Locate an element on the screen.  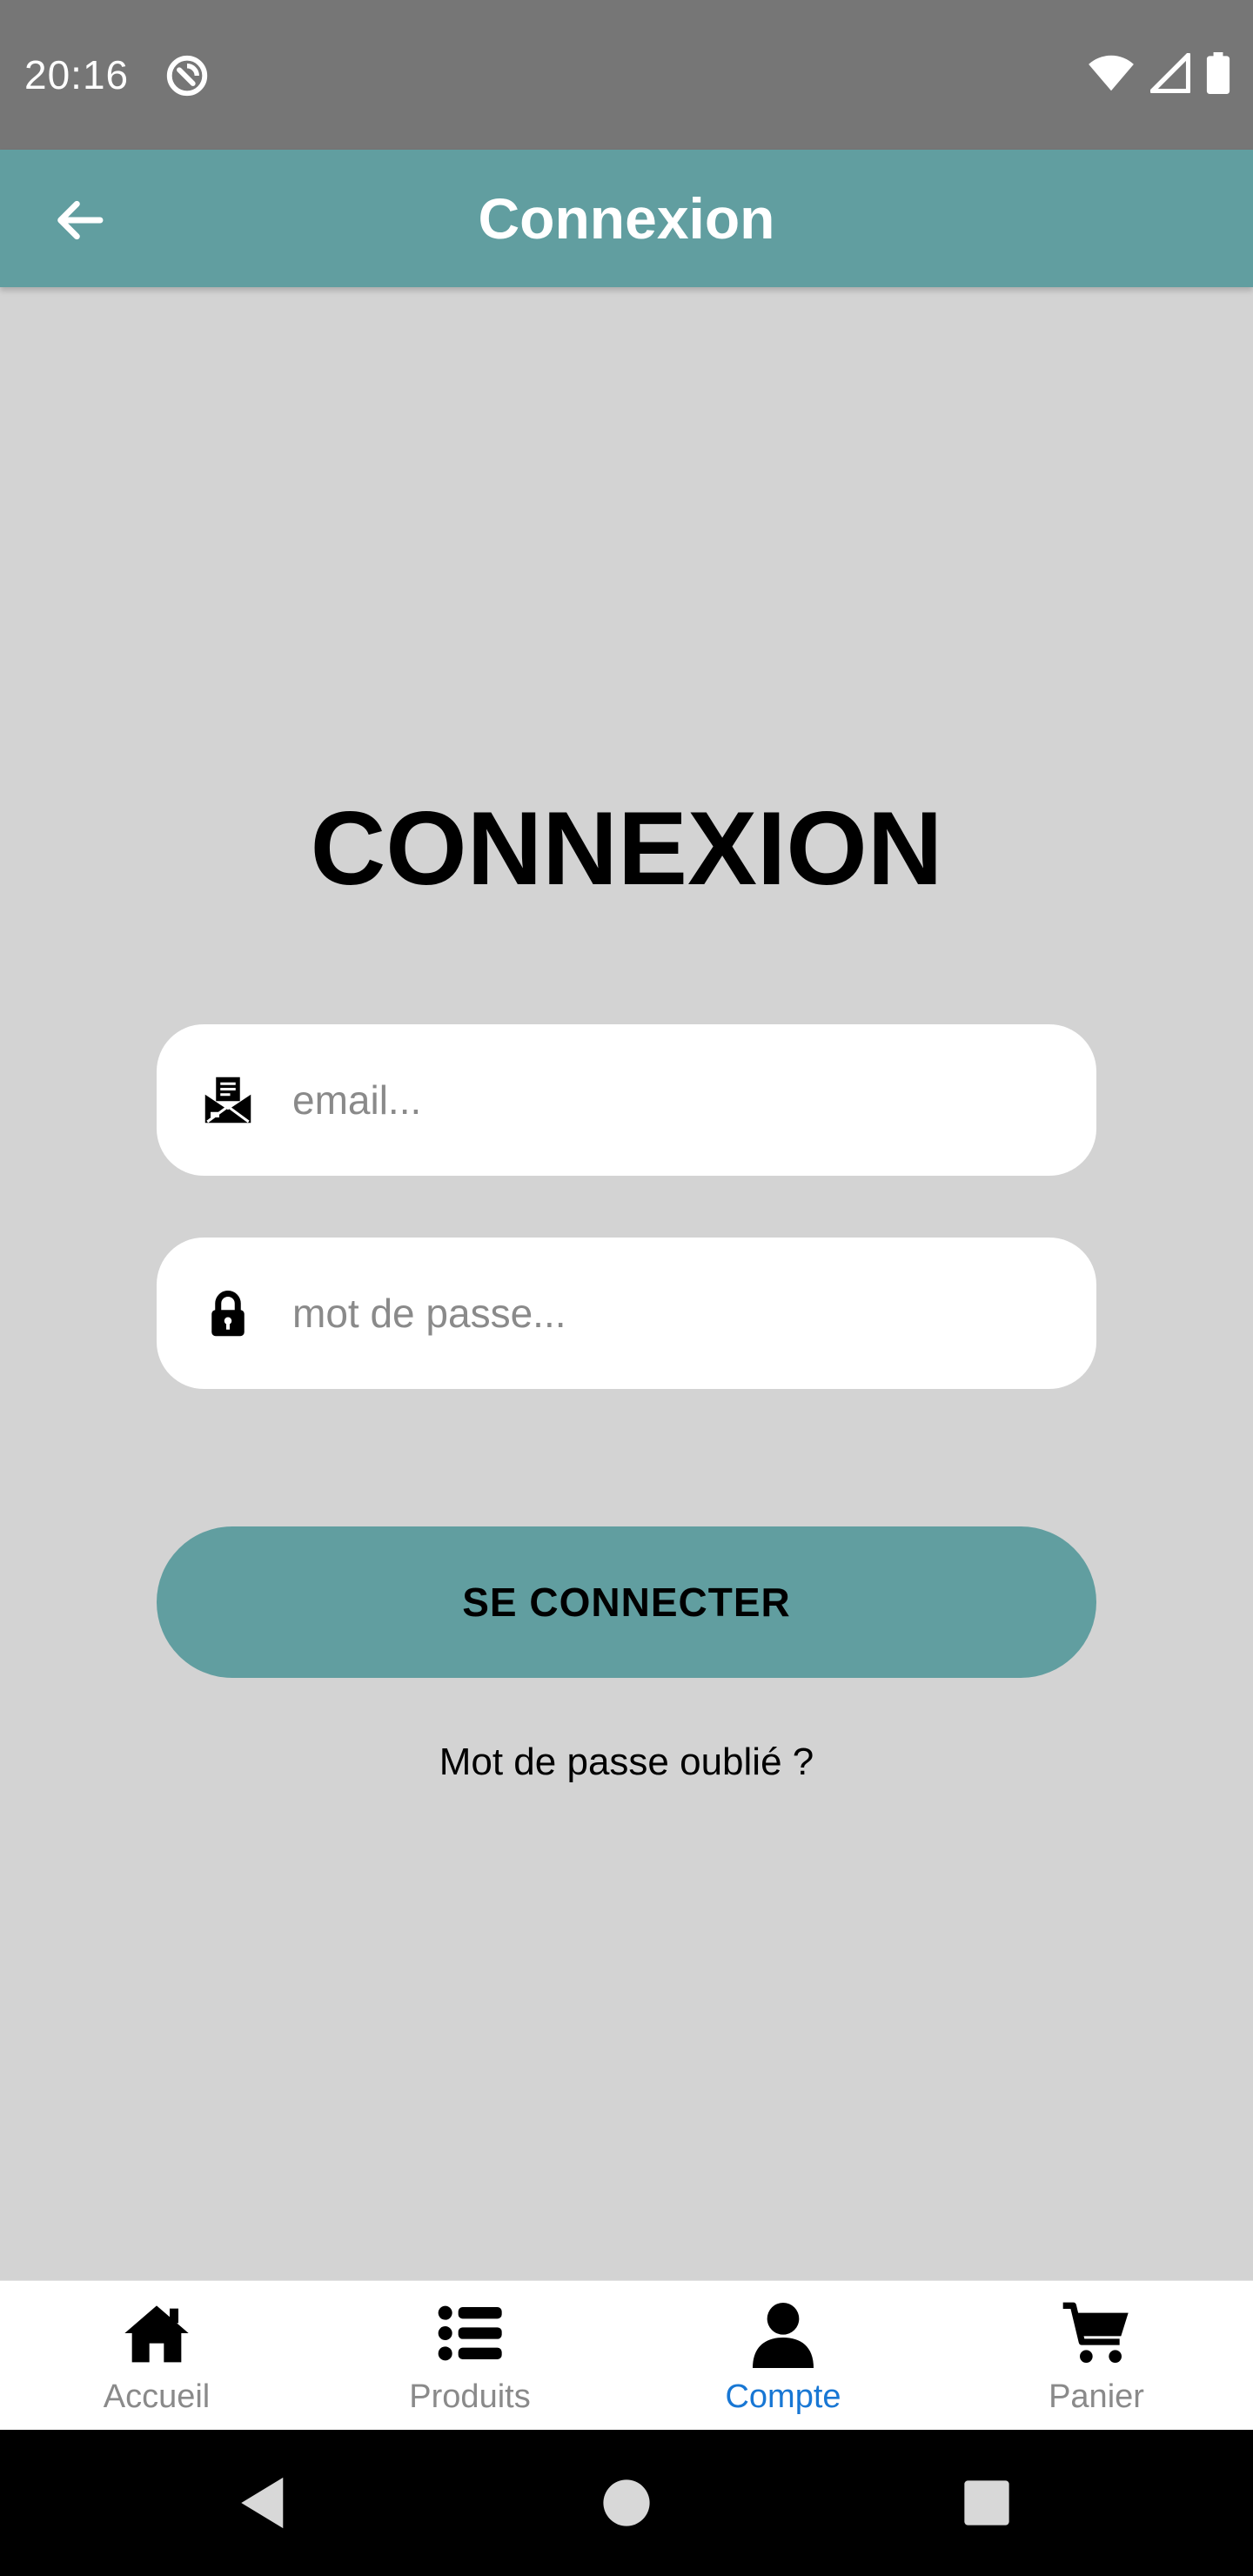
mail-icon is located at coordinates (228, 1100).